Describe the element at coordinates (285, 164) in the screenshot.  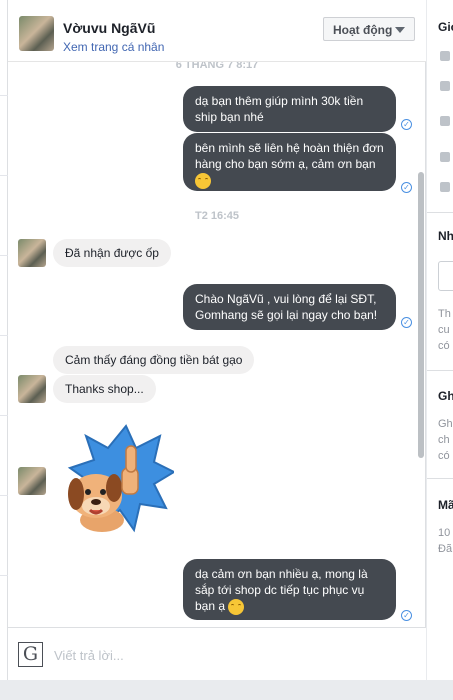
I see `message-text-line: hàng cho bạn sớm ạ, cảm ơn bạn` at that location.